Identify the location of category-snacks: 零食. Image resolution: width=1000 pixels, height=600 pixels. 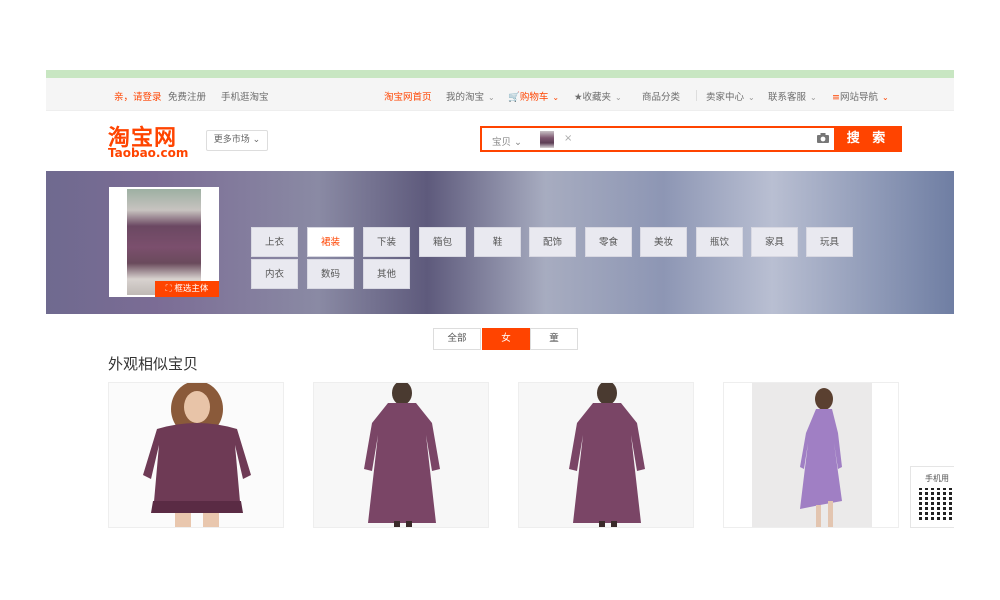
(608, 242).